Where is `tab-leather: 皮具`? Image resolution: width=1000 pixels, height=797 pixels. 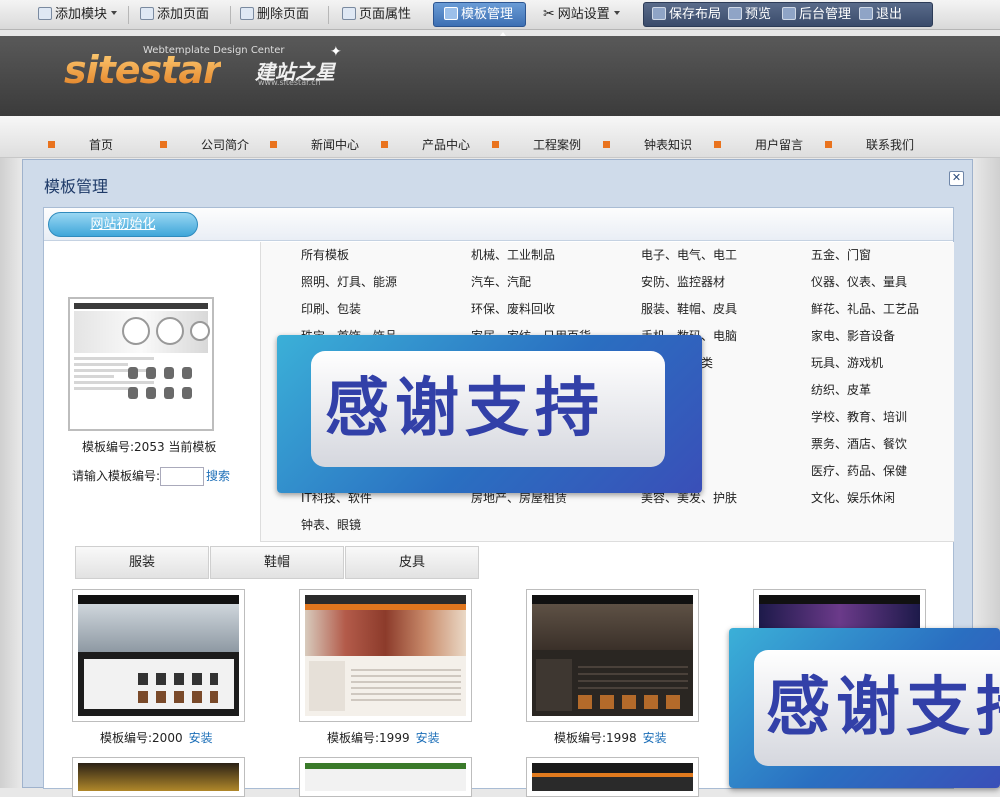
tab-leather: 皮具 is located at coordinates (412, 562).